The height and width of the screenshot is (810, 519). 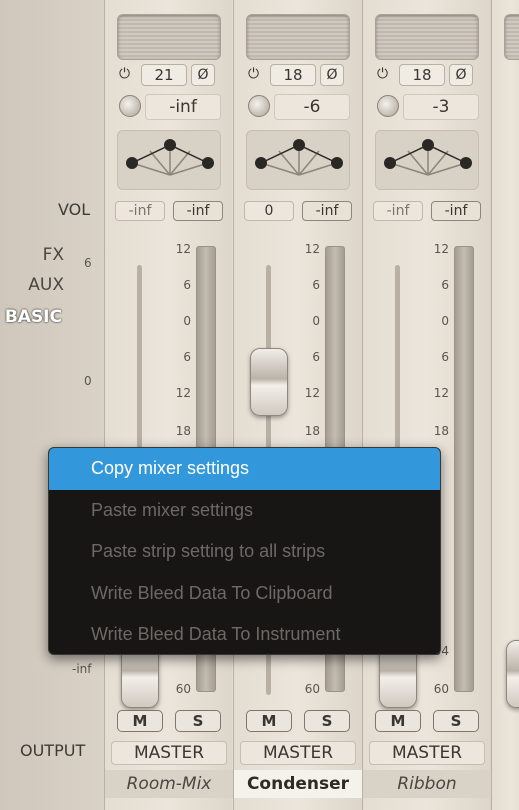 I want to click on menu-item-copy-mixer-settings: Copy mixer settings, so click(x=244, y=469).